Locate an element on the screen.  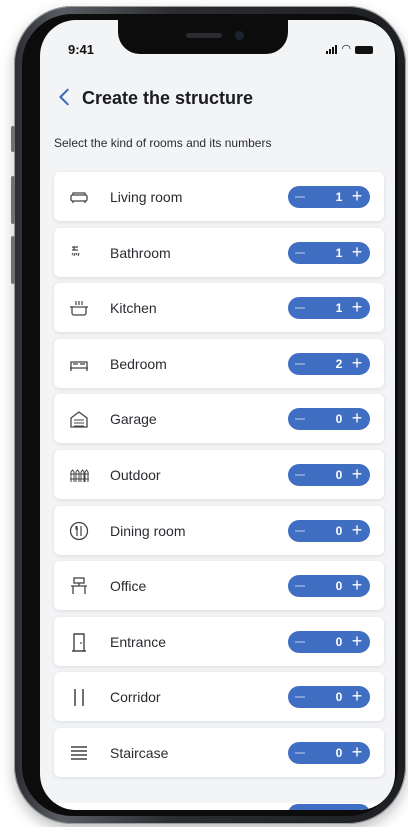
speaker-grille is located at coordinates (204, 35).